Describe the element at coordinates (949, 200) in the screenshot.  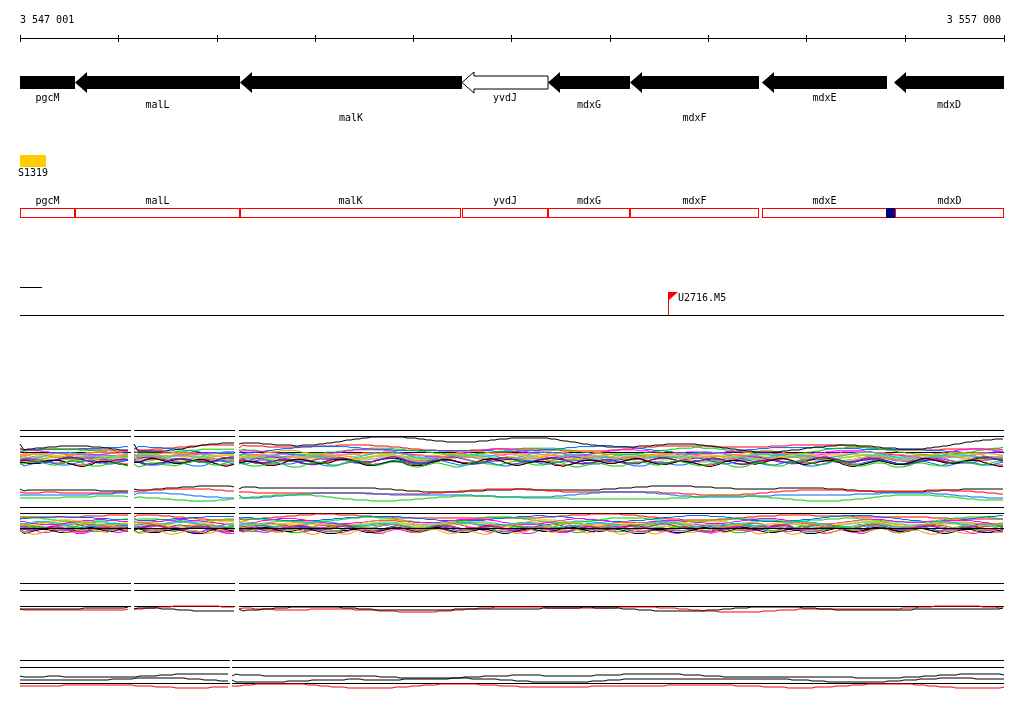
I see `transcript-label: mdxD` at that location.